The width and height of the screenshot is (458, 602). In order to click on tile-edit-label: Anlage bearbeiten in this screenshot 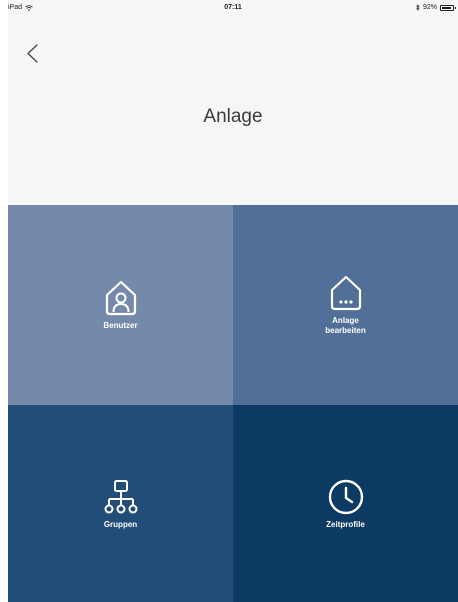, I will do `click(345, 325)`.